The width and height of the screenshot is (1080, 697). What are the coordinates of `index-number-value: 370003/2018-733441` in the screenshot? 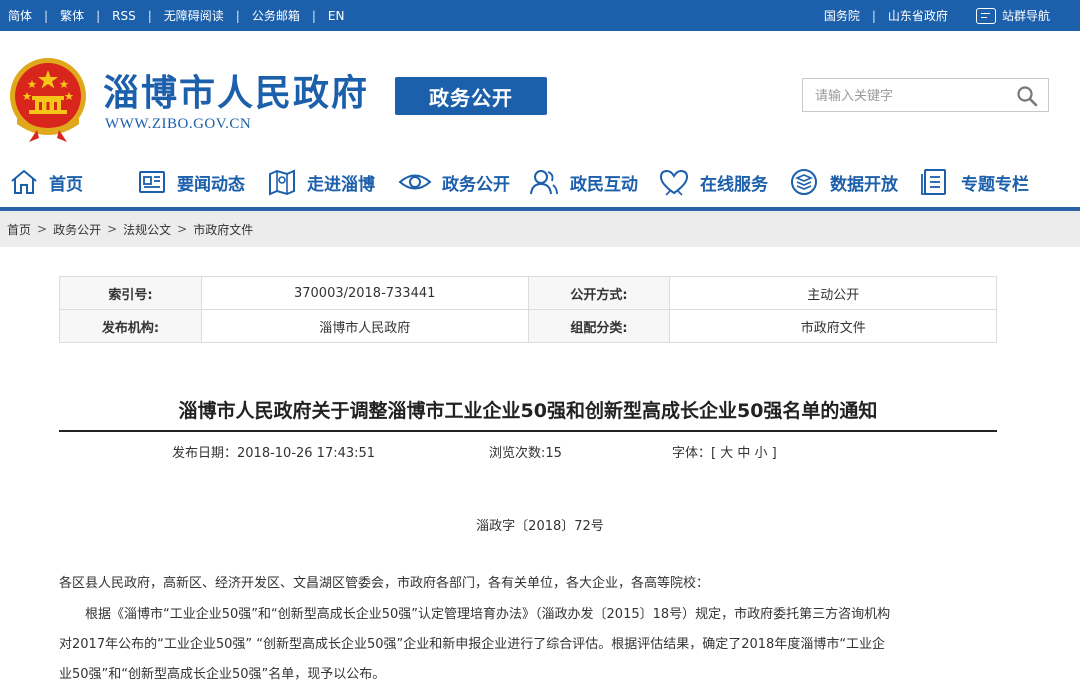 It's located at (364, 293).